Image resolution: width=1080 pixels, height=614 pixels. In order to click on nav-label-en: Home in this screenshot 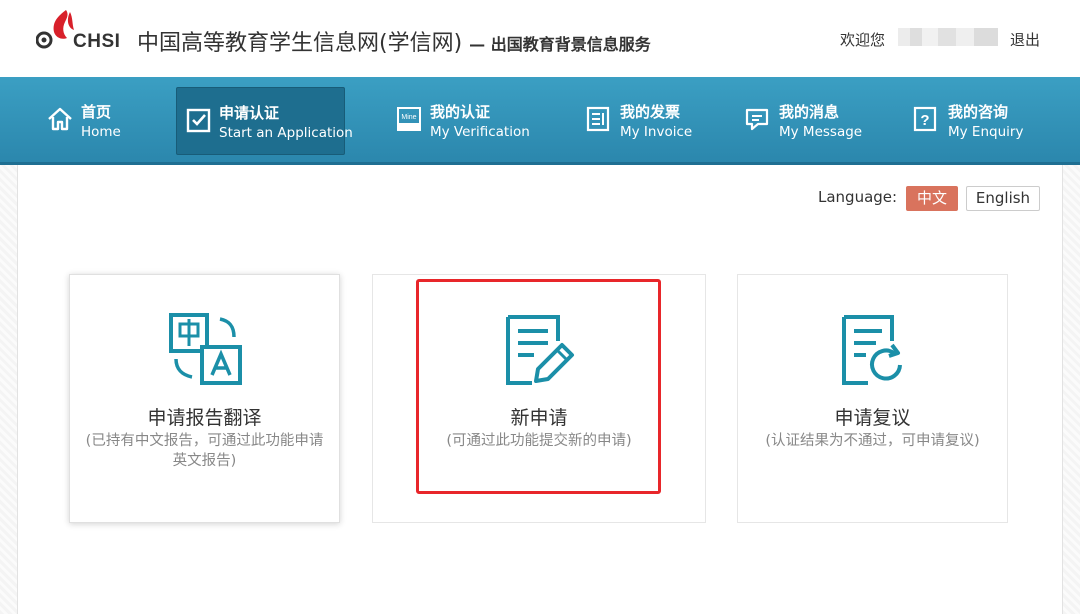, I will do `click(101, 132)`.